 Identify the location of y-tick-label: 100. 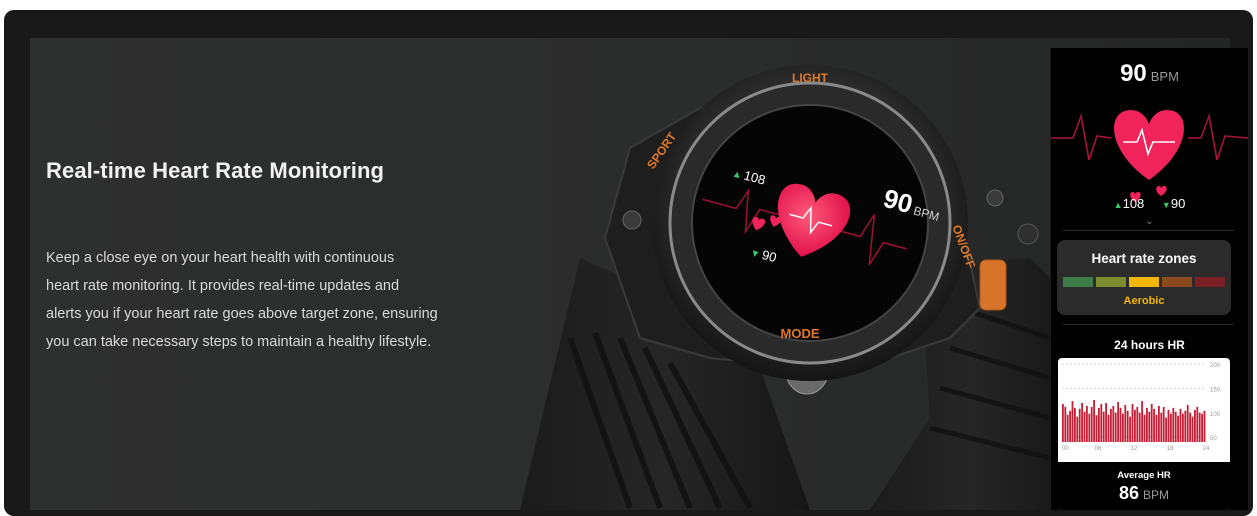
(1215, 415).